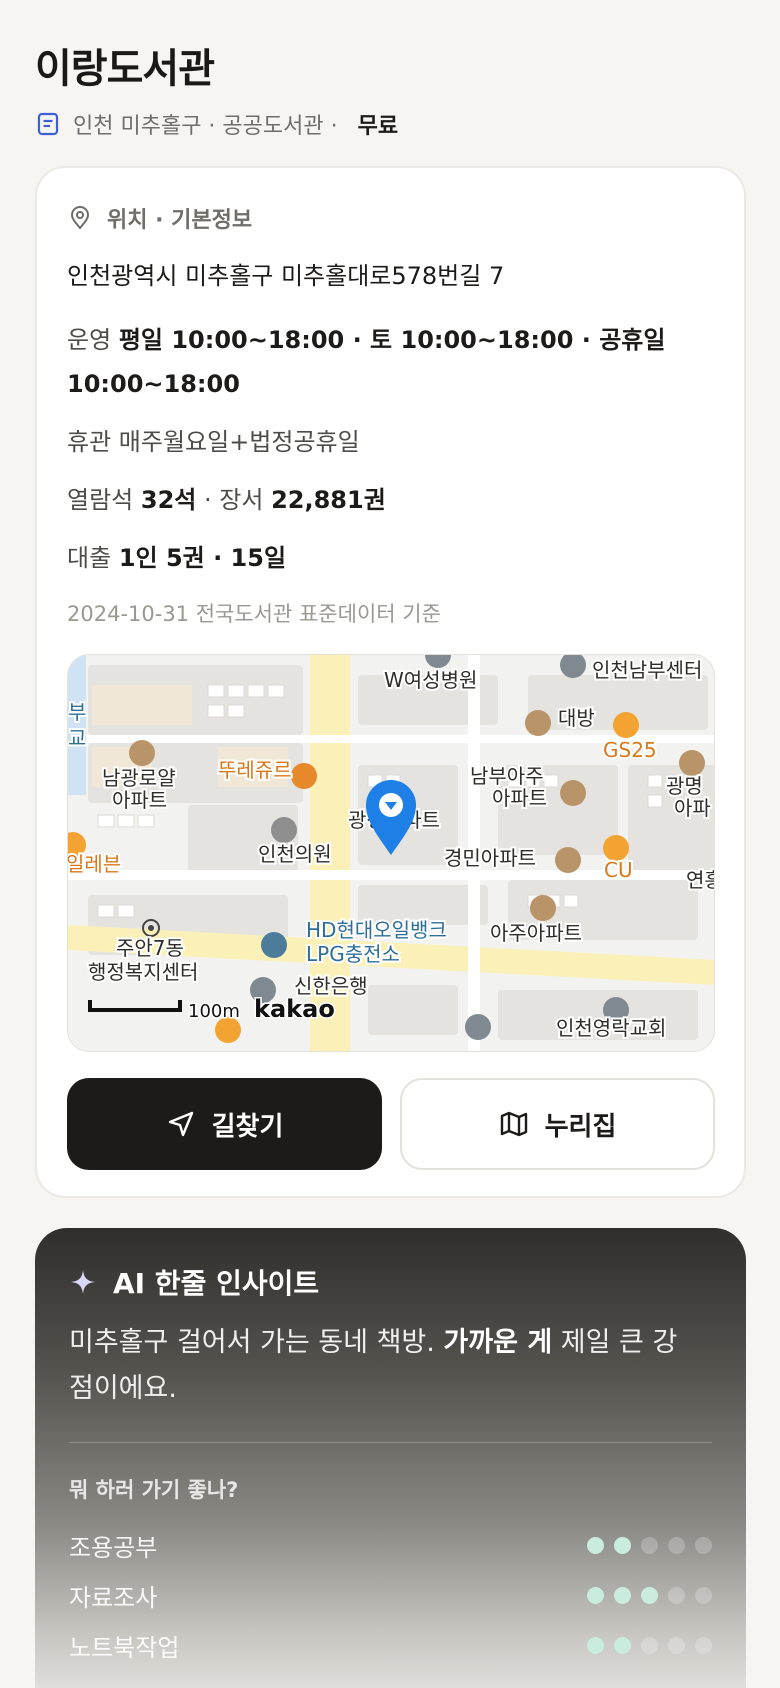 This screenshot has height=1688, width=780. I want to click on map-scale-label: 100m, so click(214, 1011).